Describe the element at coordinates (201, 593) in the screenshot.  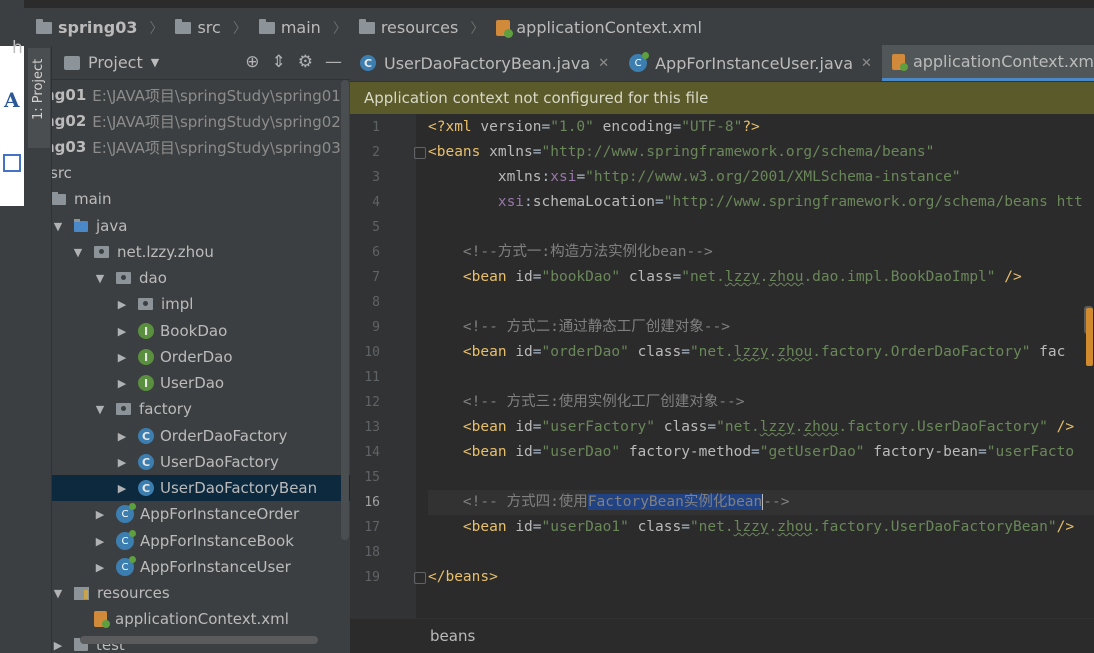
I see `tree-folder-resources: ▼ resources` at that location.